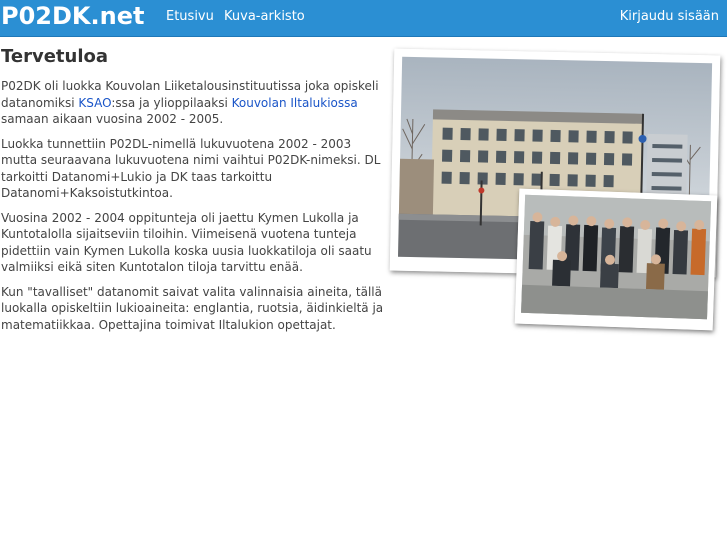 The height and width of the screenshot is (545, 727). I want to click on intro-text-b: :ssa ja ylioppilaaksi, so click(171, 102).